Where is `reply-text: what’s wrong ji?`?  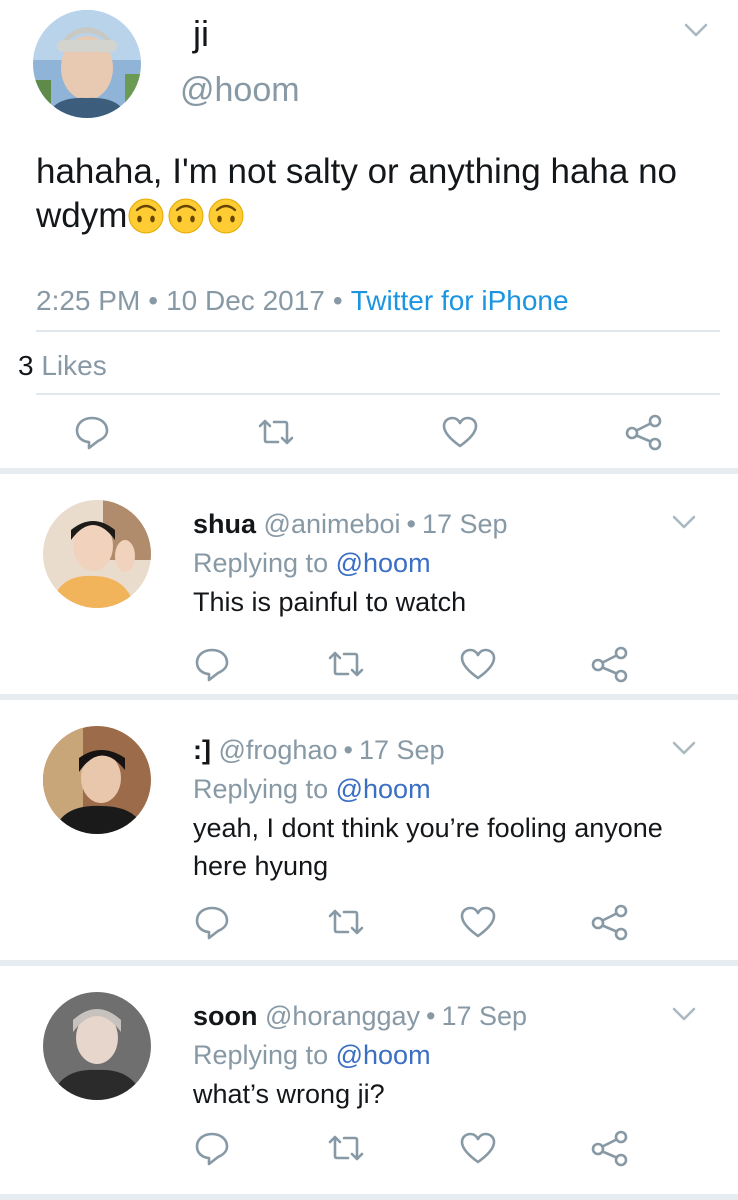
reply-text: what’s wrong ji? is located at coordinates (289, 1094).